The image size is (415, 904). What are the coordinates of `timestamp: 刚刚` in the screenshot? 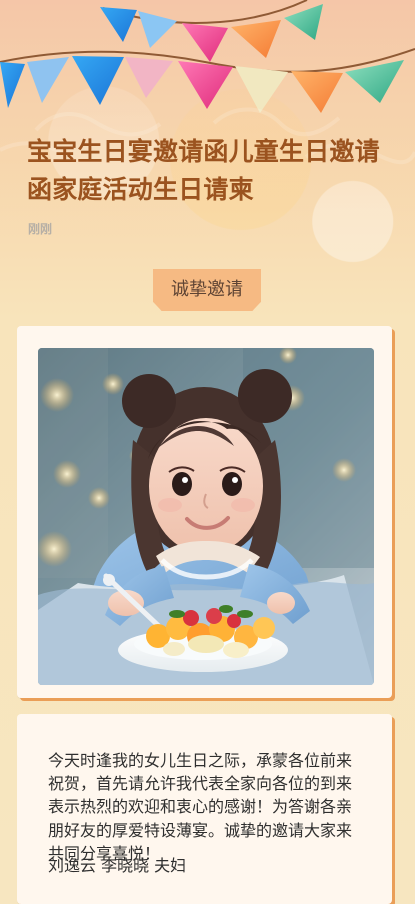 It's located at (40, 229).